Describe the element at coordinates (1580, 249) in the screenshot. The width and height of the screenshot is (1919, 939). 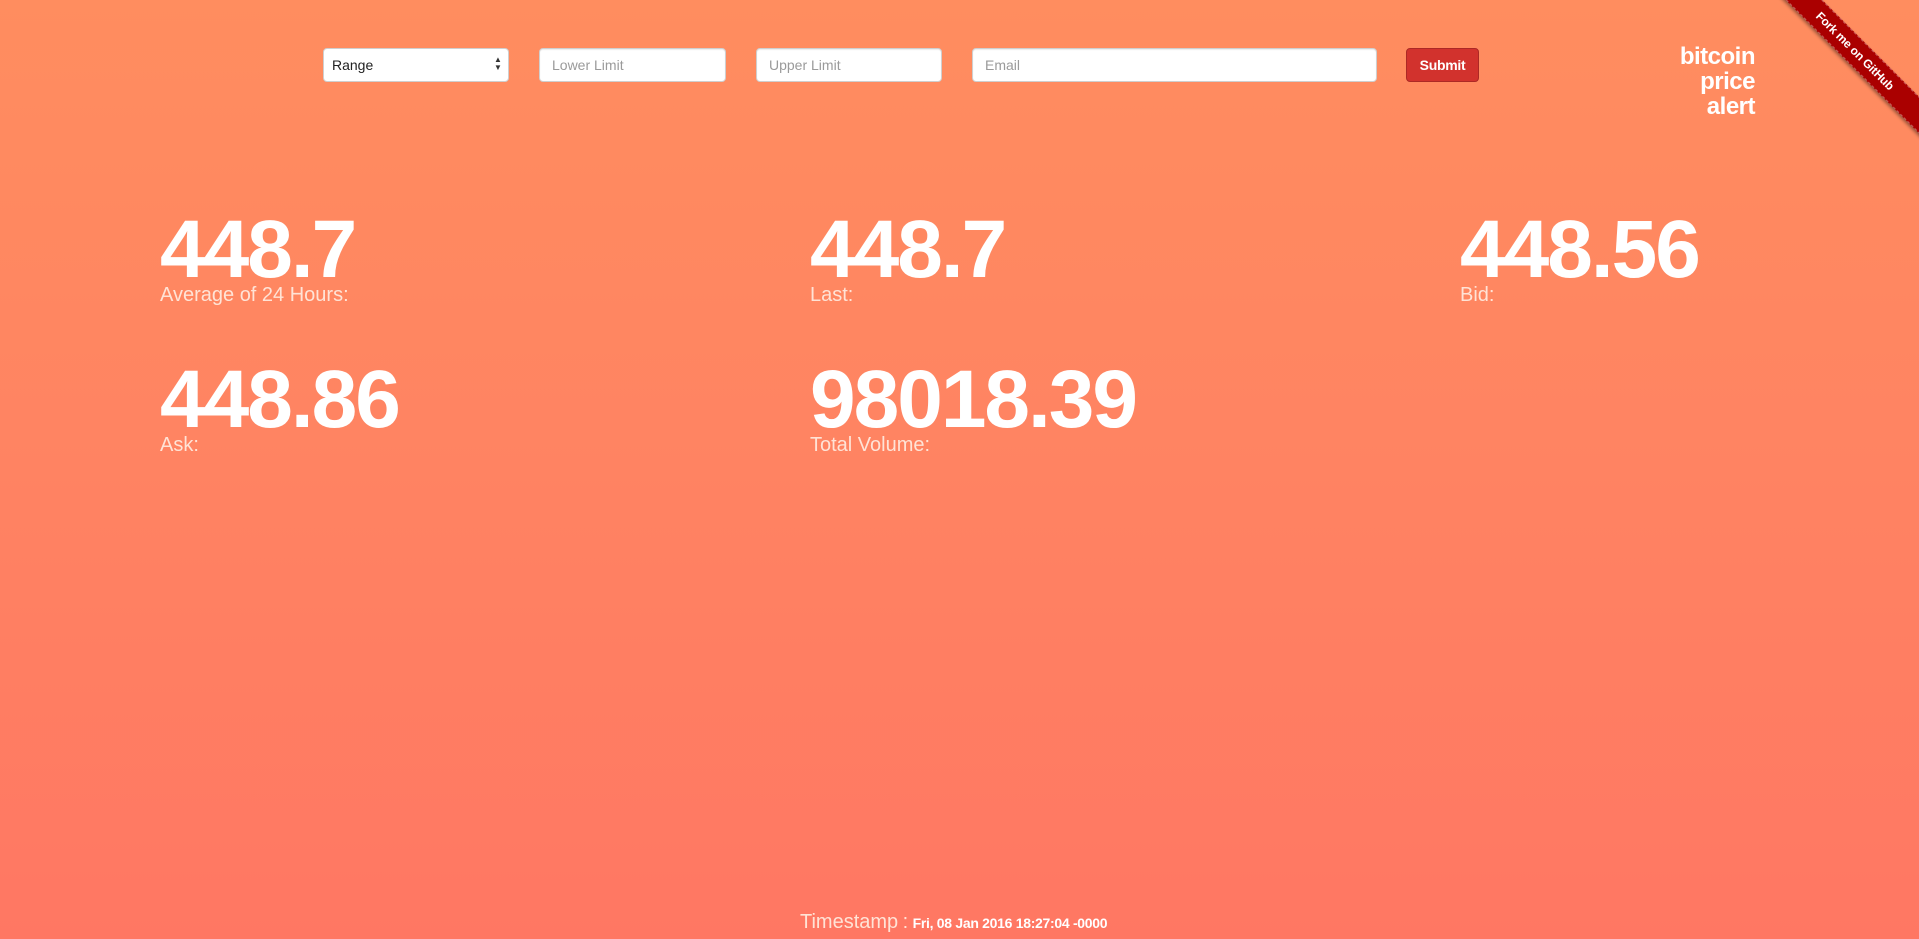
I see `stat-value: 448.56` at that location.